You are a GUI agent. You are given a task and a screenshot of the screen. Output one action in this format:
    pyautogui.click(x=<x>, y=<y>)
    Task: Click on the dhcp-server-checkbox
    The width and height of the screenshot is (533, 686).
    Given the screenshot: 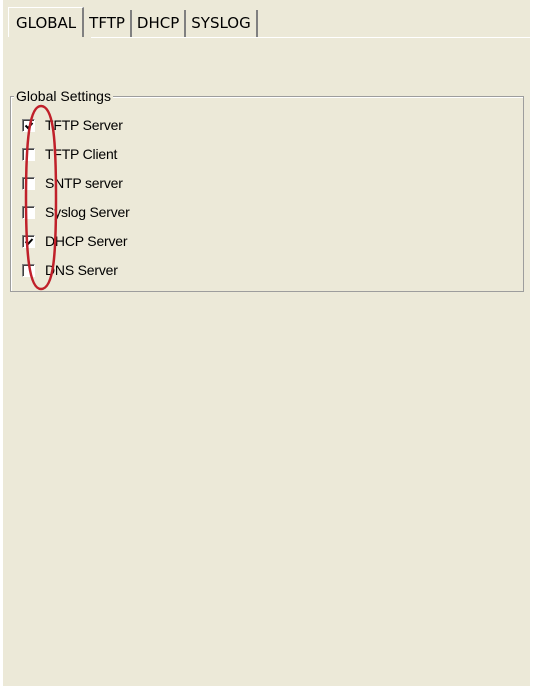 What is the action you would take?
    pyautogui.click(x=28, y=241)
    